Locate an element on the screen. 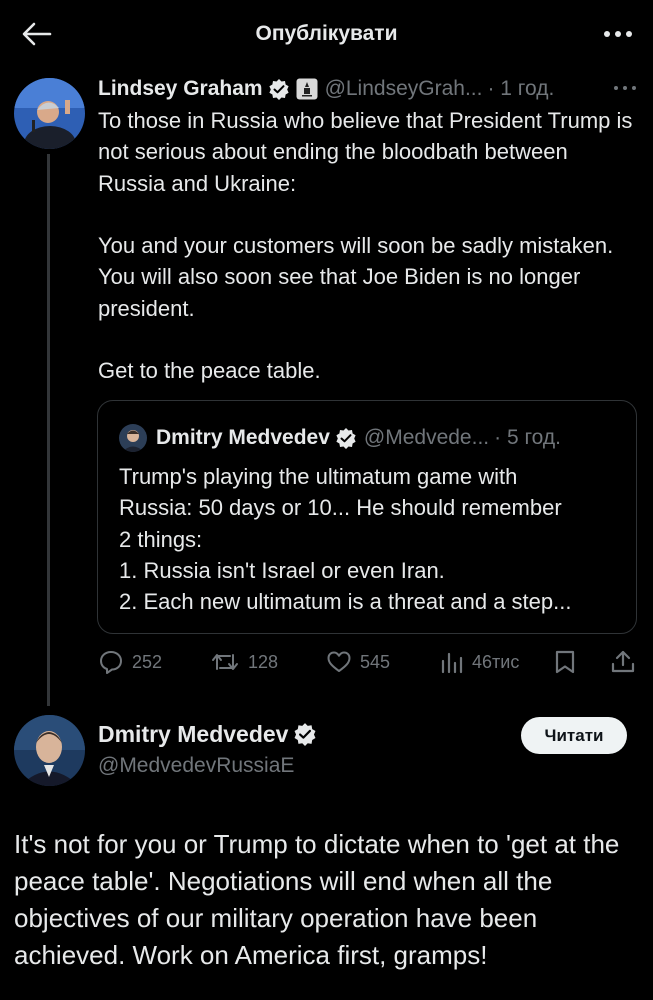  repost-icon is located at coordinates (225, 662).